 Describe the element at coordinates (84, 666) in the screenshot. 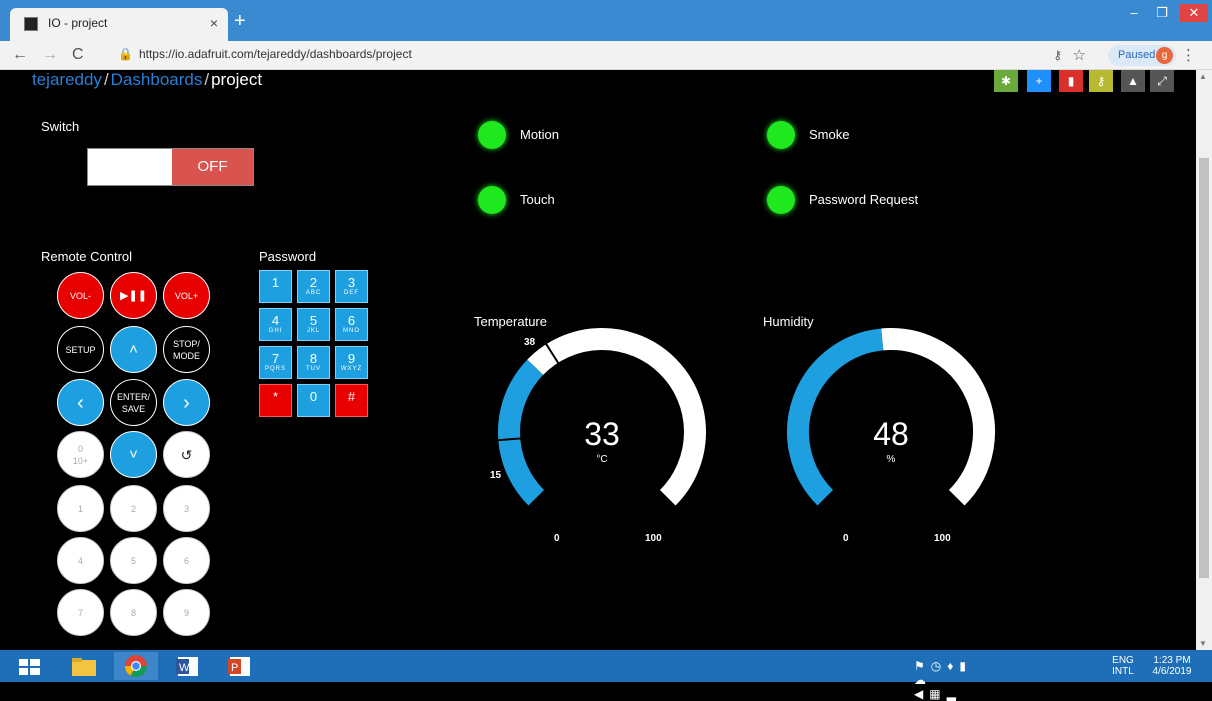

I see `file-explorer-button` at that location.